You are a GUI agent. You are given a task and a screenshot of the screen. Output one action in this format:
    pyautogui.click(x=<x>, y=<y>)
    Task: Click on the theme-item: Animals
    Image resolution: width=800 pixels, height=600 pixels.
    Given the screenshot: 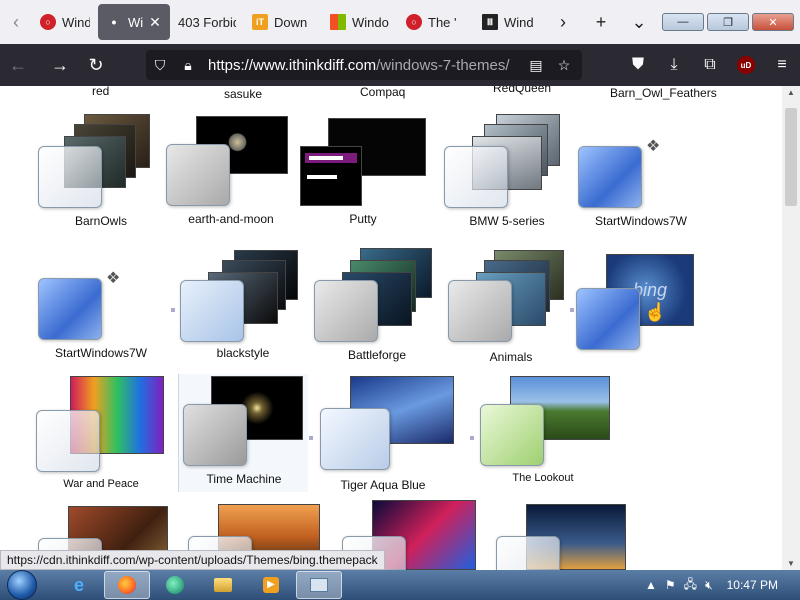 What is the action you would take?
    pyautogui.click(x=511, y=310)
    